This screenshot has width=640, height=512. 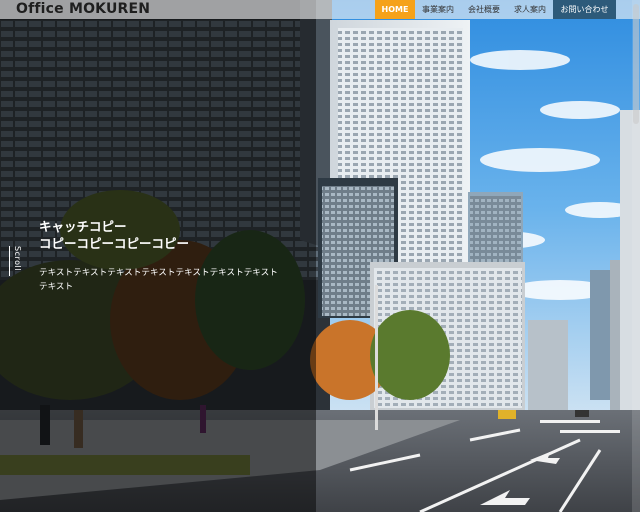 I want to click on site-logo: Office MOKUREN, so click(x=83, y=9).